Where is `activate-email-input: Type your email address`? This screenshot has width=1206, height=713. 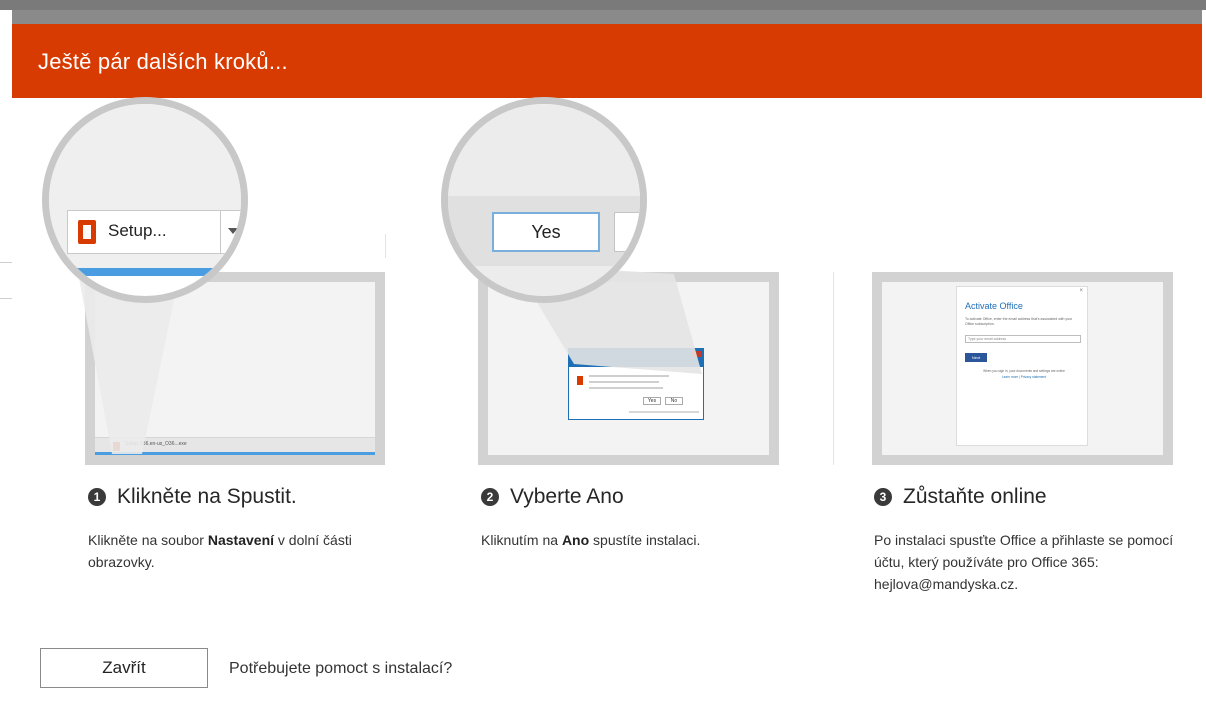
activate-email-input: Type your email address is located at coordinates (1023, 339).